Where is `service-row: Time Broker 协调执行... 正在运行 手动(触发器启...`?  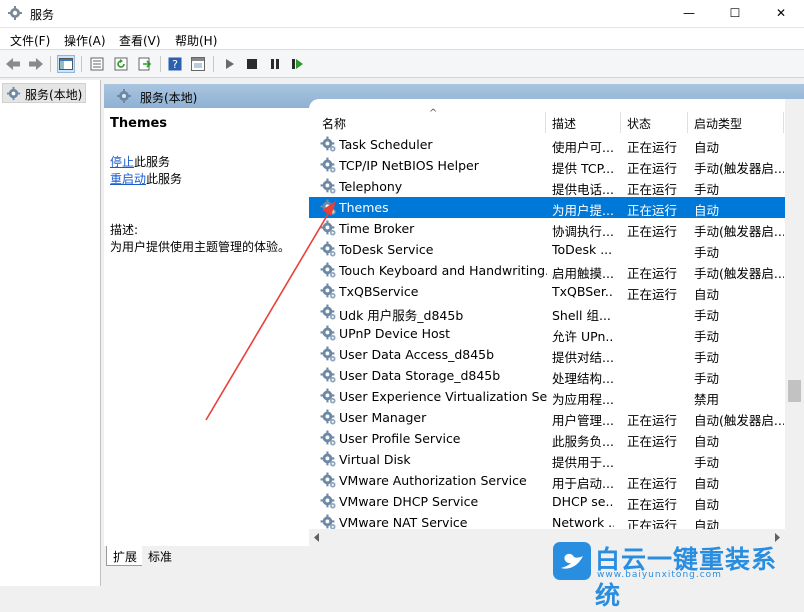 service-row: Time Broker 协调执行... 正在运行 手动(触发器启... is located at coordinates (547, 228).